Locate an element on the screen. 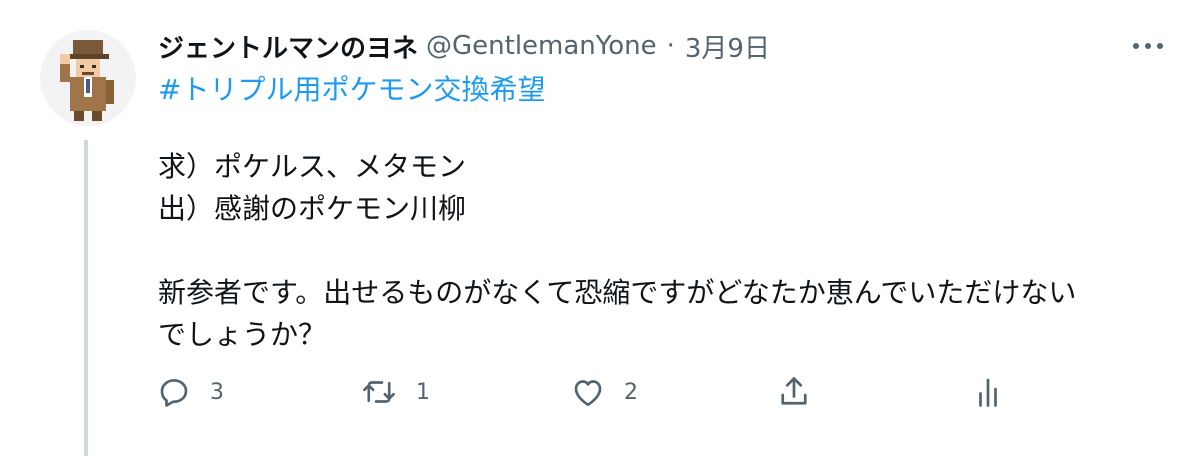 This screenshot has height=456, width=1200. more-options-button is located at coordinates (1148, 46).